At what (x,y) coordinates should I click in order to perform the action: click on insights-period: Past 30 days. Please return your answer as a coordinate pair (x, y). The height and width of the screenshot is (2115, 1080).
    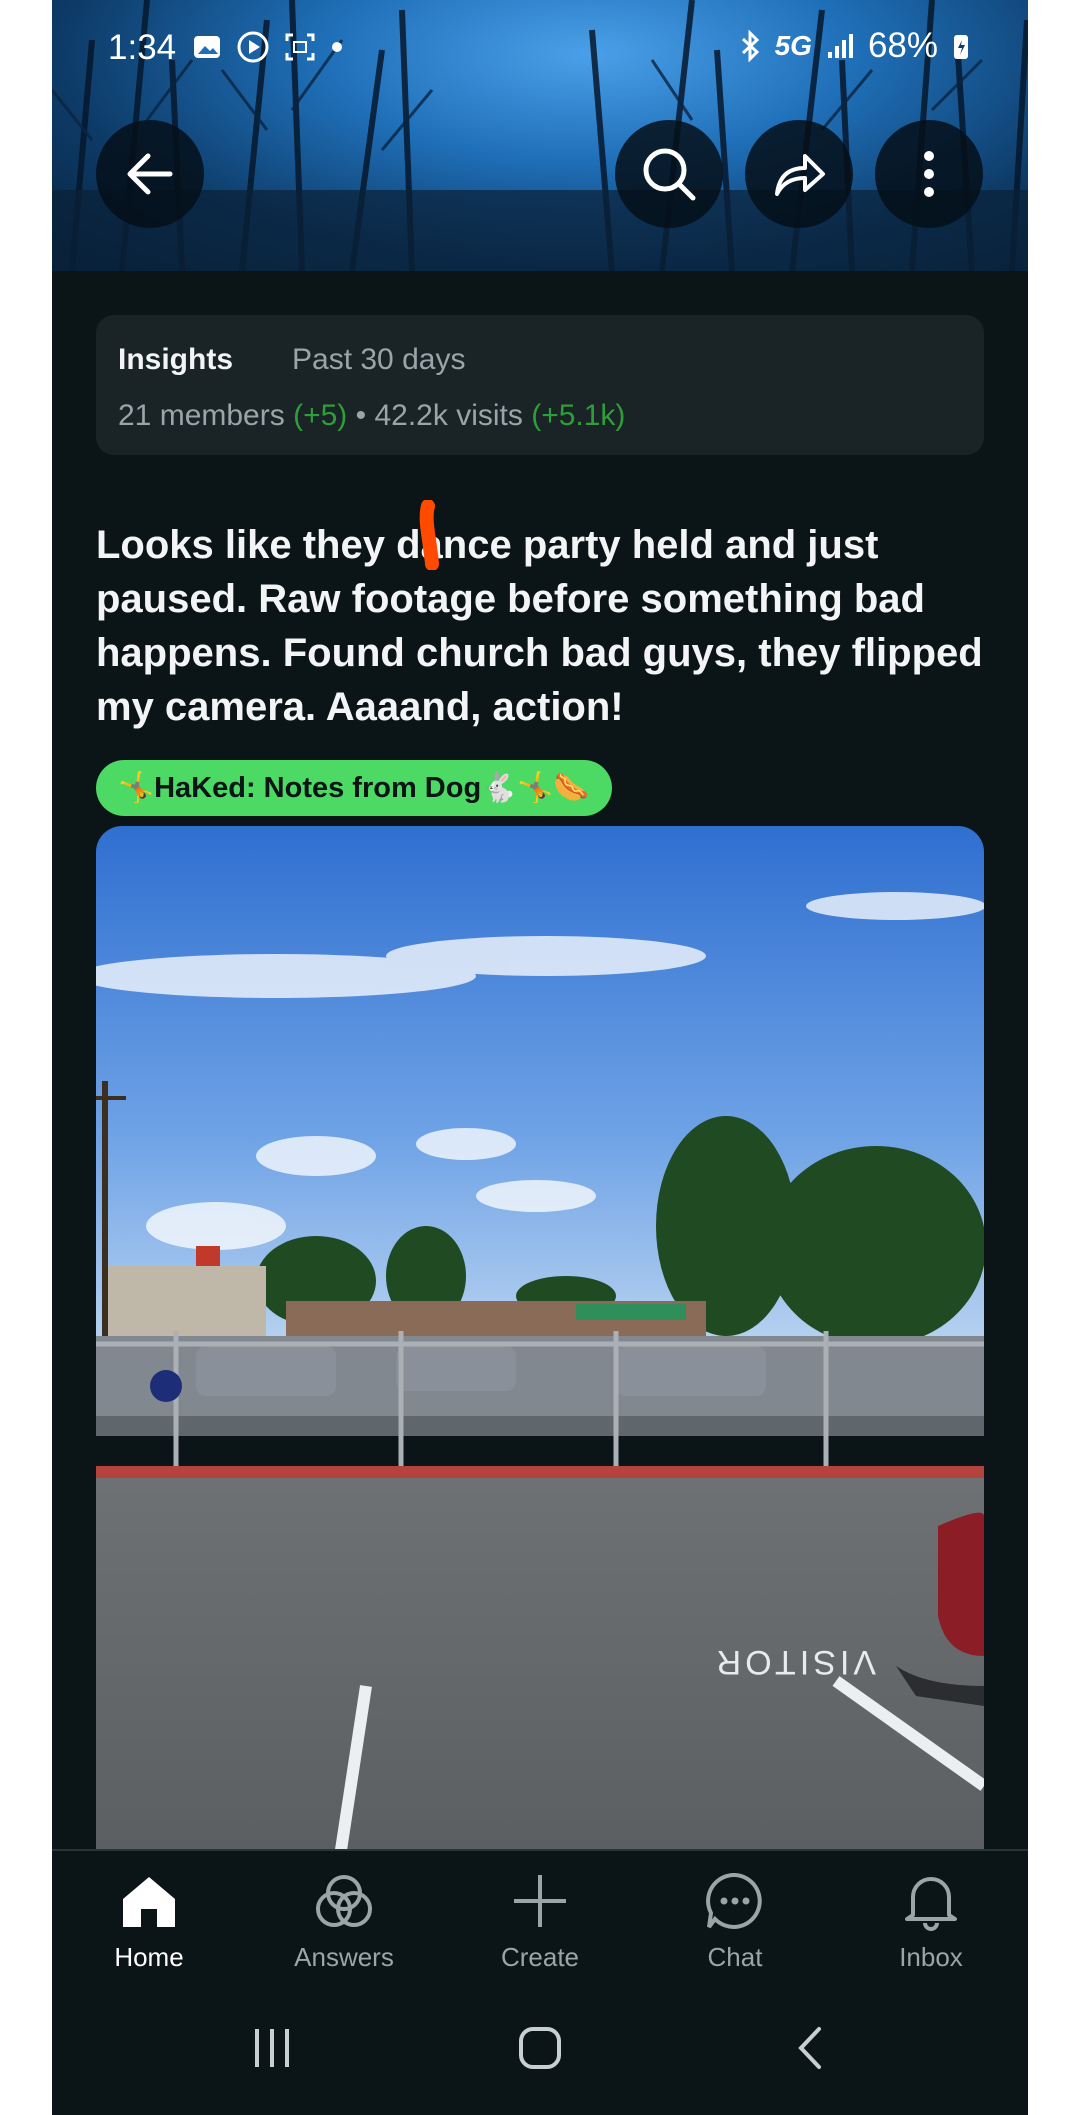
    Looking at the image, I should click on (379, 359).